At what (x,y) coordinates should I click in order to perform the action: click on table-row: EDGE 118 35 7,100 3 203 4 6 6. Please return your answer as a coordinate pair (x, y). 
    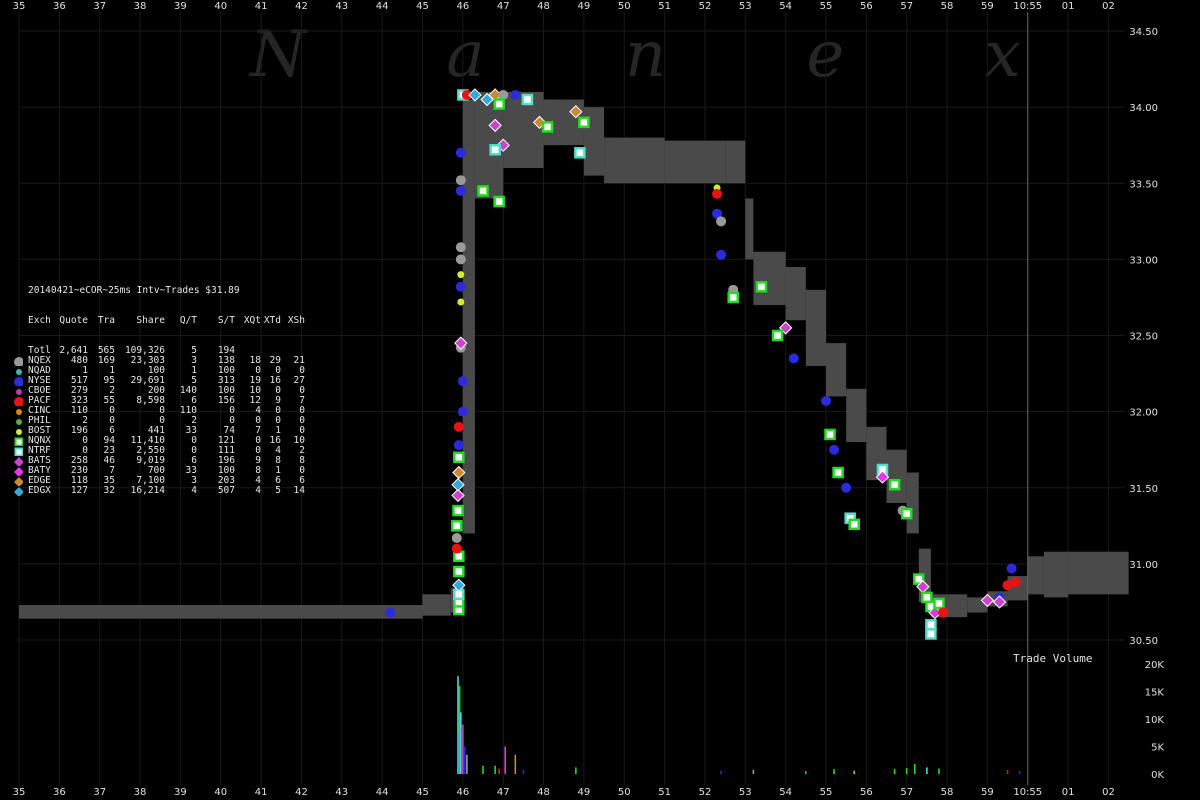
    Looking at the image, I should click on (159, 481).